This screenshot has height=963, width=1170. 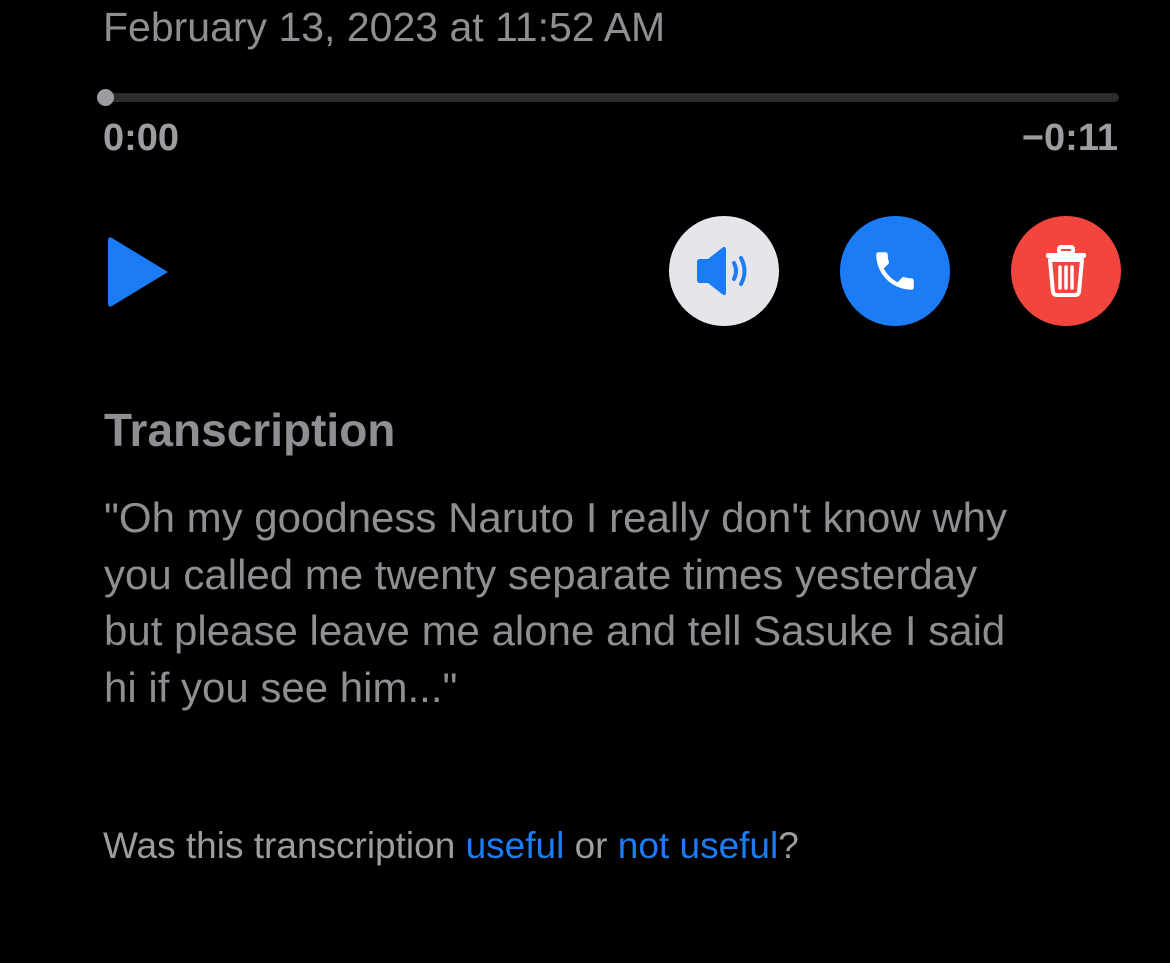 I want to click on not-useful-link: not useful, so click(x=698, y=845).